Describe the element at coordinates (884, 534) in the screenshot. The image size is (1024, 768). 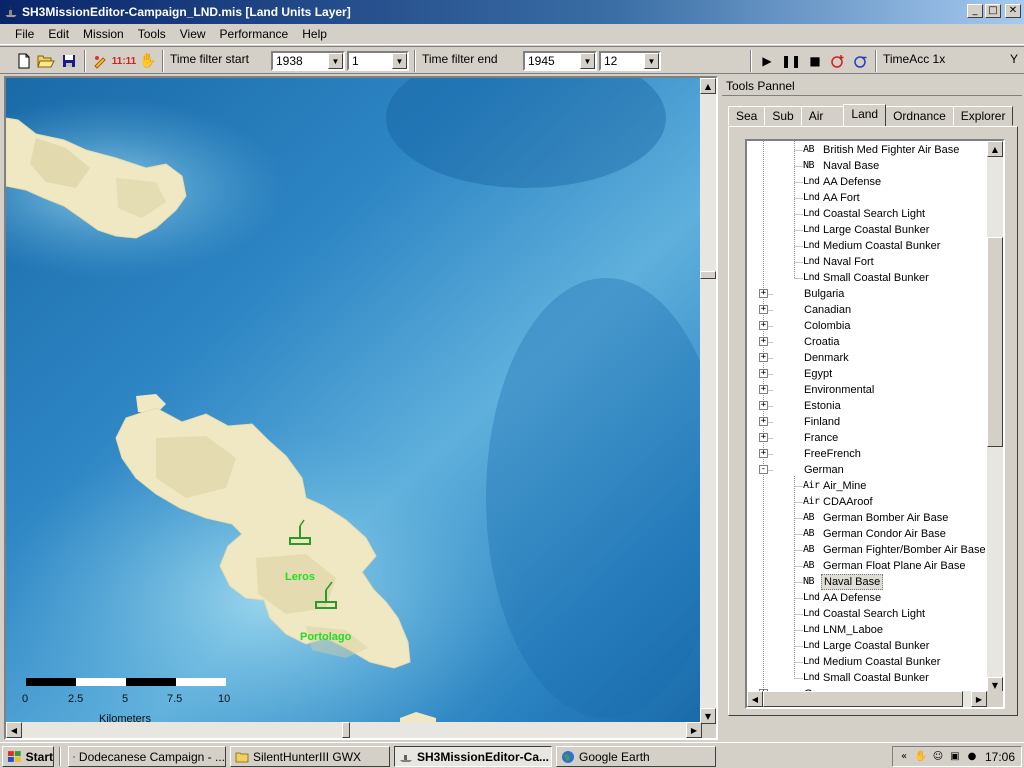
I see `tree-node-label: German Condor Air Base` at that location.